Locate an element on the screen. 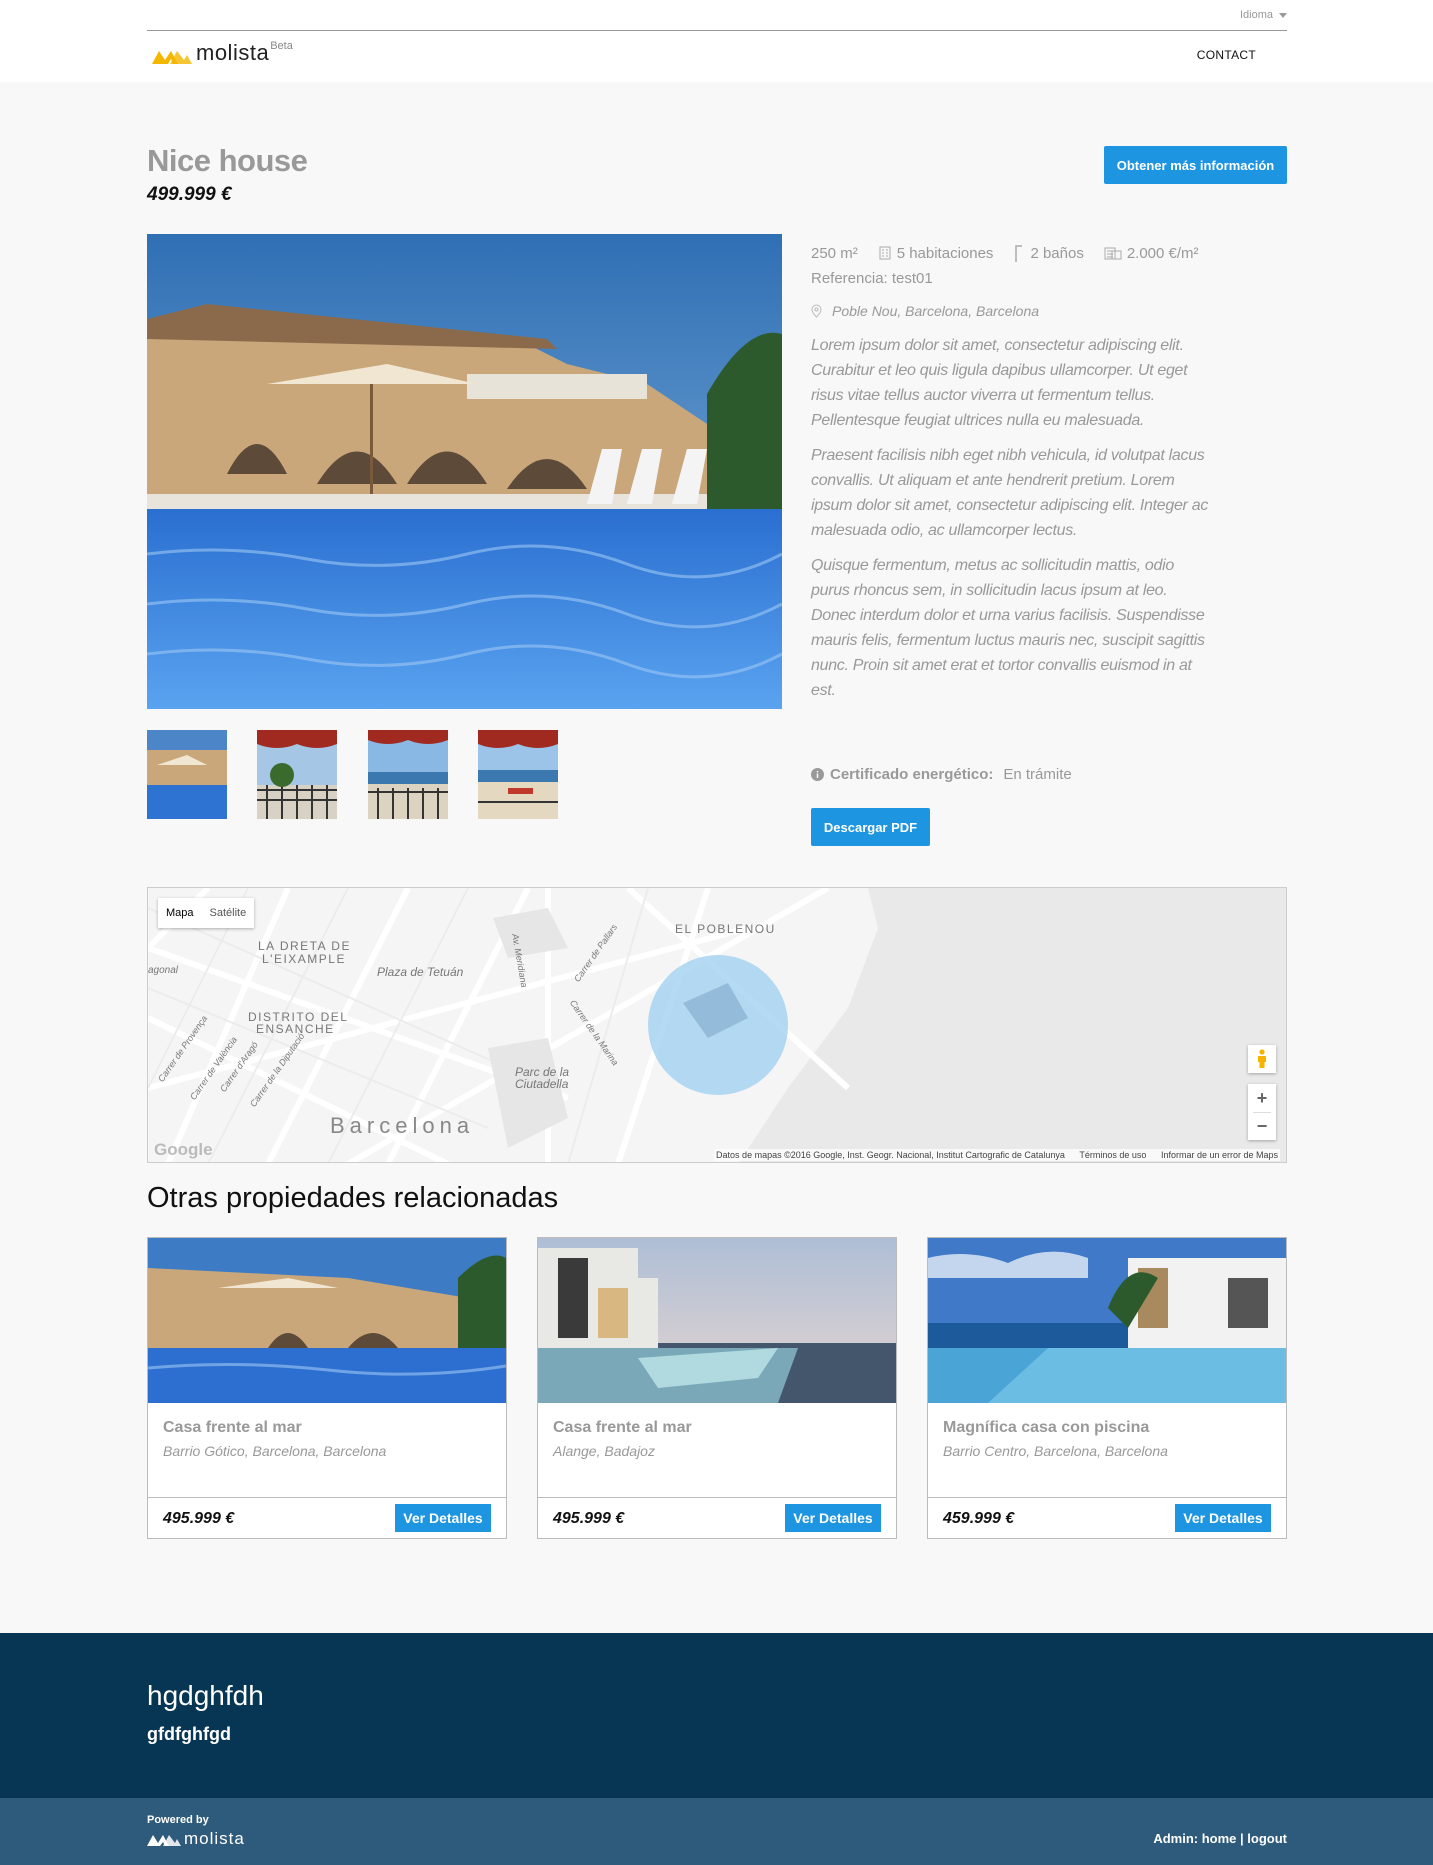  price-per-m2-value: 2.000 €/m² is located at coordinates (1162, 253).